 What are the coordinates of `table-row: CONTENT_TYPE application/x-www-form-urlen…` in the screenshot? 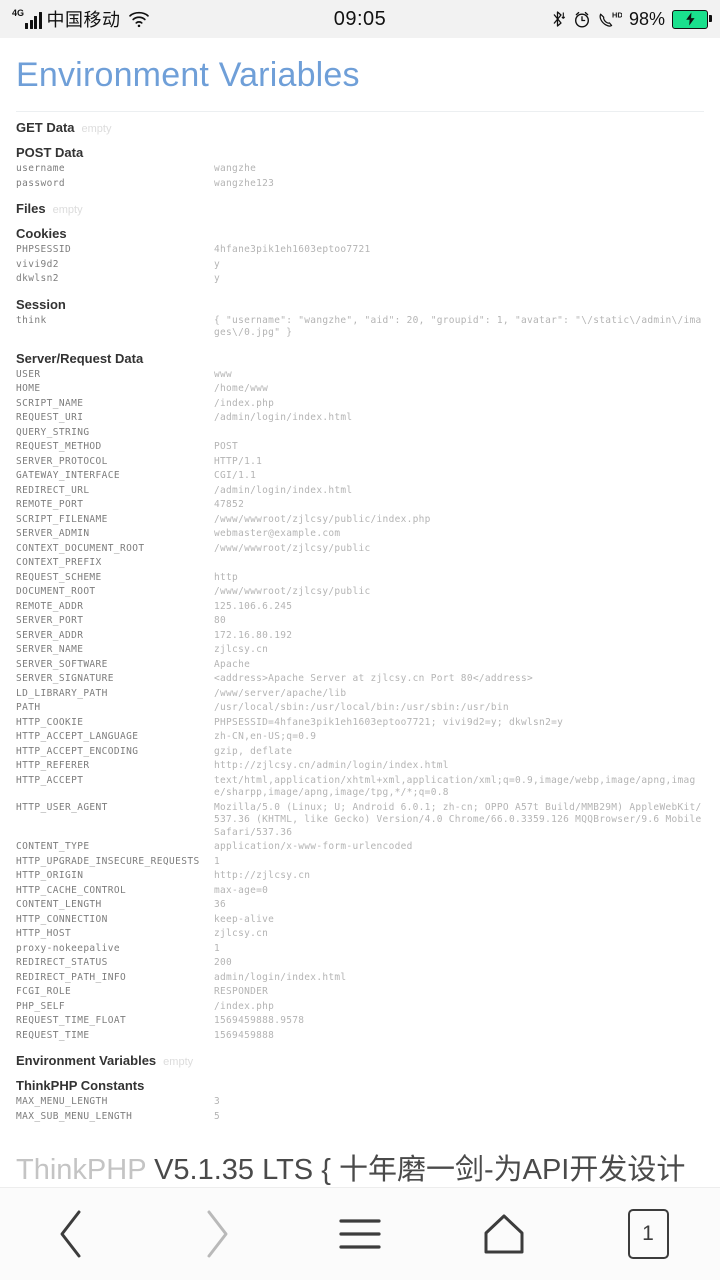 It's located at (360, 847).